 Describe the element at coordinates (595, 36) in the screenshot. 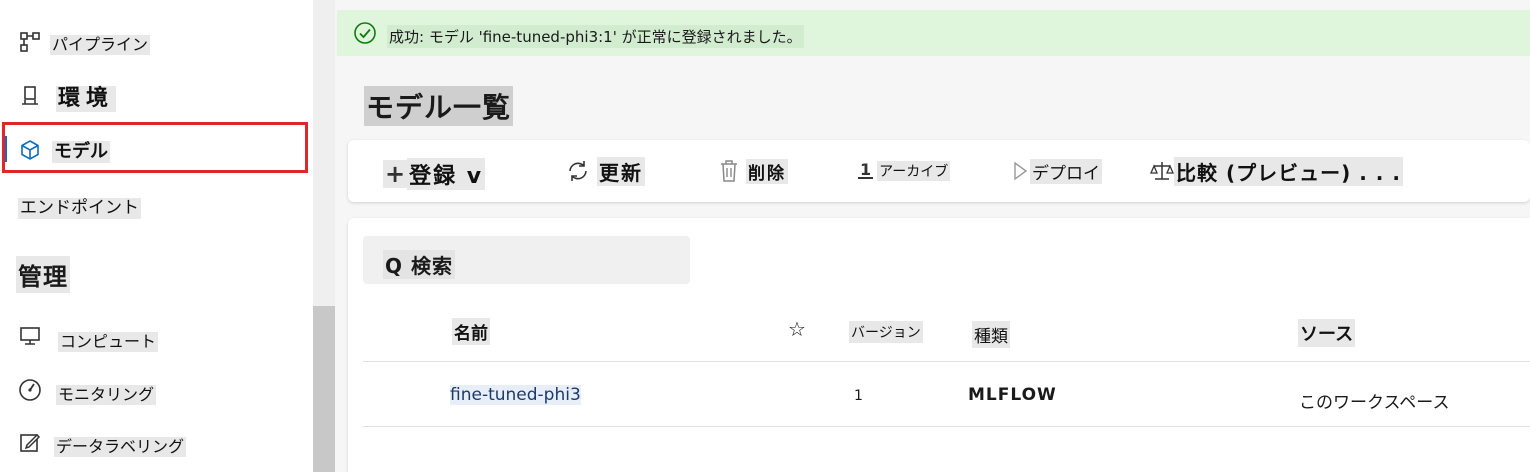

I see `notification-message: 成功: モデル 'fine-tuned-phi3:1' が正常に登録されました。` at that location.